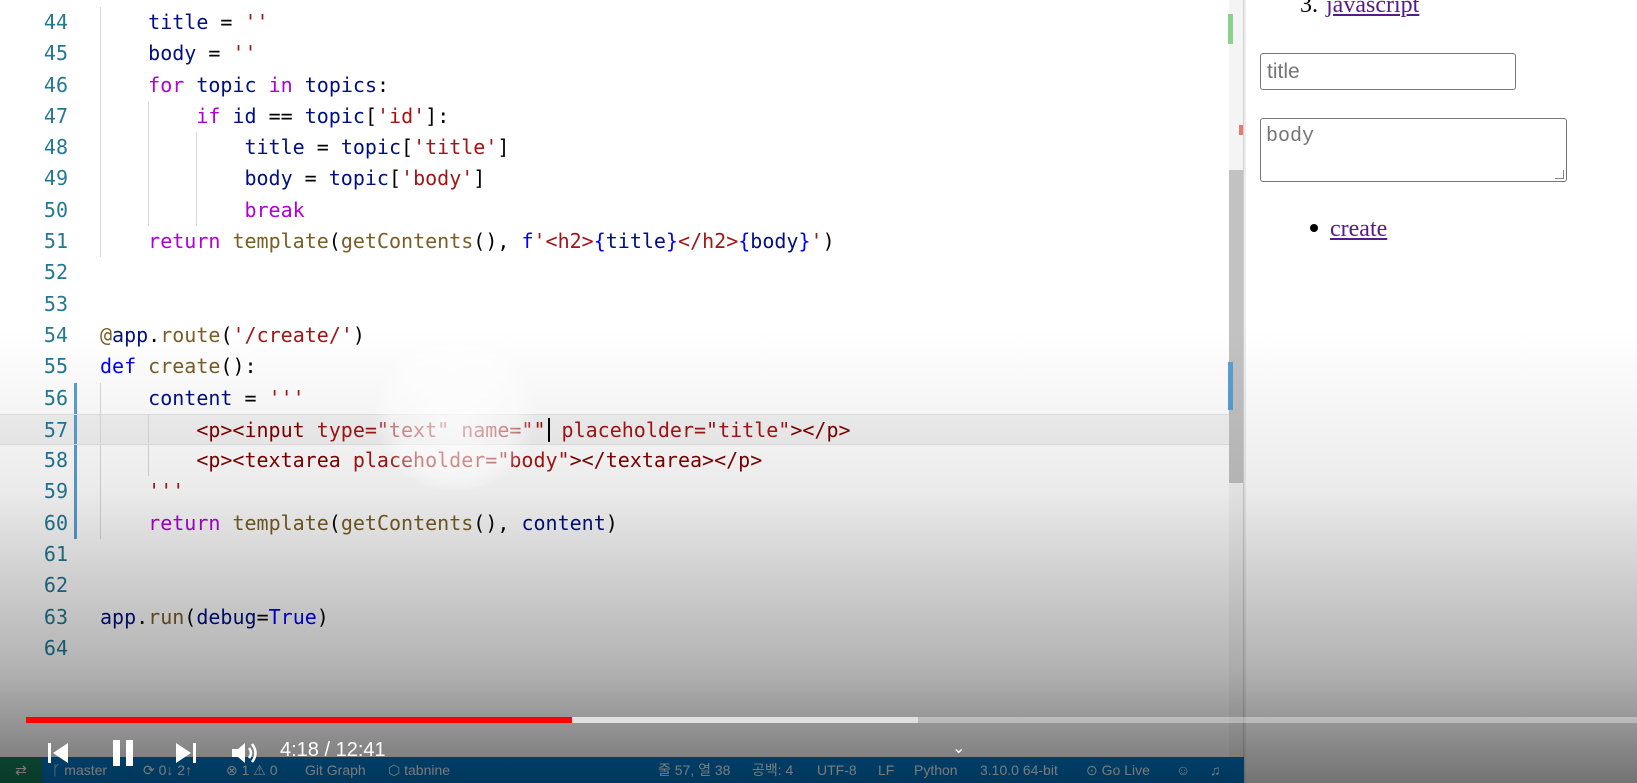 The width and height of the screenshot is (1637, 783). I want to click on code-token: f, so click(527, 241).